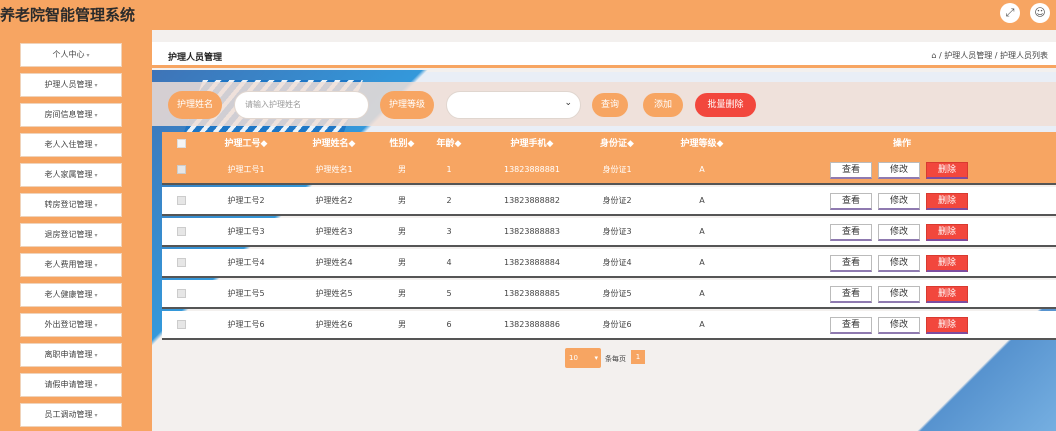 The height and width of the screenshot is (431, 1056). Describe the element at coordinates (71, 115) in the screenshot. I see `sidebar-item-rooms: 房间信息管理 ▾` at that location.